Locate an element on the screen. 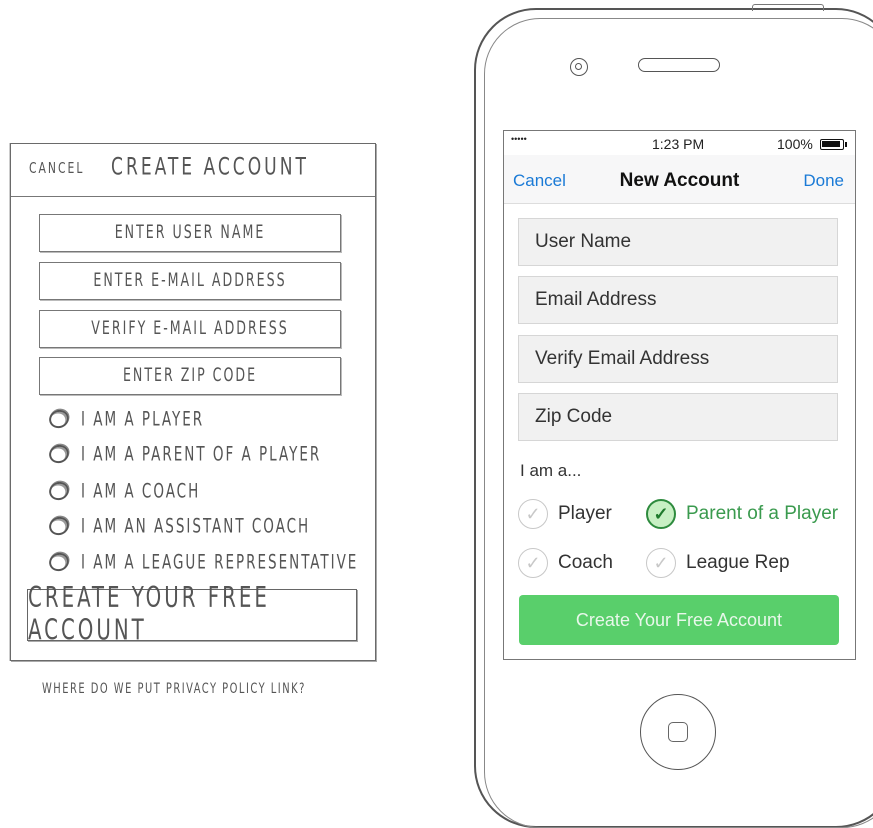 Image resolution: width=873 pixels, height=828 pixels. home-square-icon is located at coordinates (678, 732).